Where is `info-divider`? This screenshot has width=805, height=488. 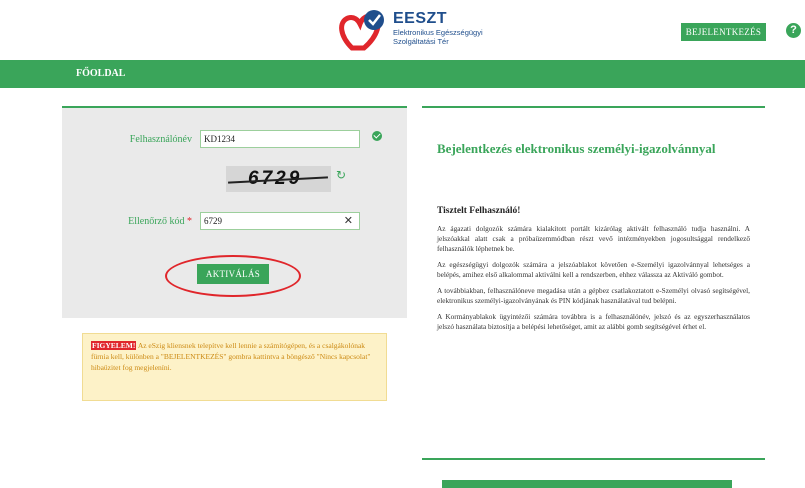
info-divider is located at coordinates (593, 459).